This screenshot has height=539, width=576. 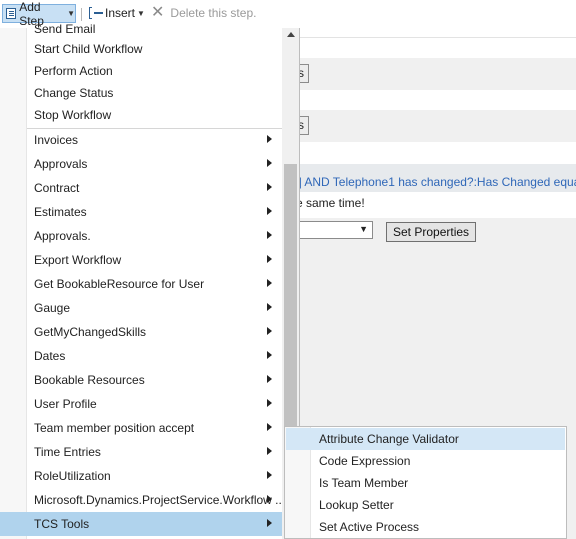 What do you see at coordinates (154, 356) in the screenshot?
I see `menu-item-dates: Dates` at bounding box center [154, 356].